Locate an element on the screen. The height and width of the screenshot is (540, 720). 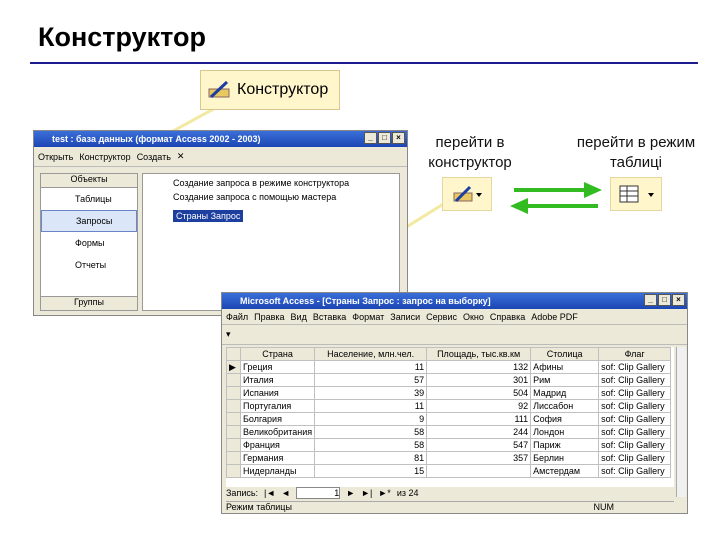
table-cell: Германия is located at coordinates (277, 458).